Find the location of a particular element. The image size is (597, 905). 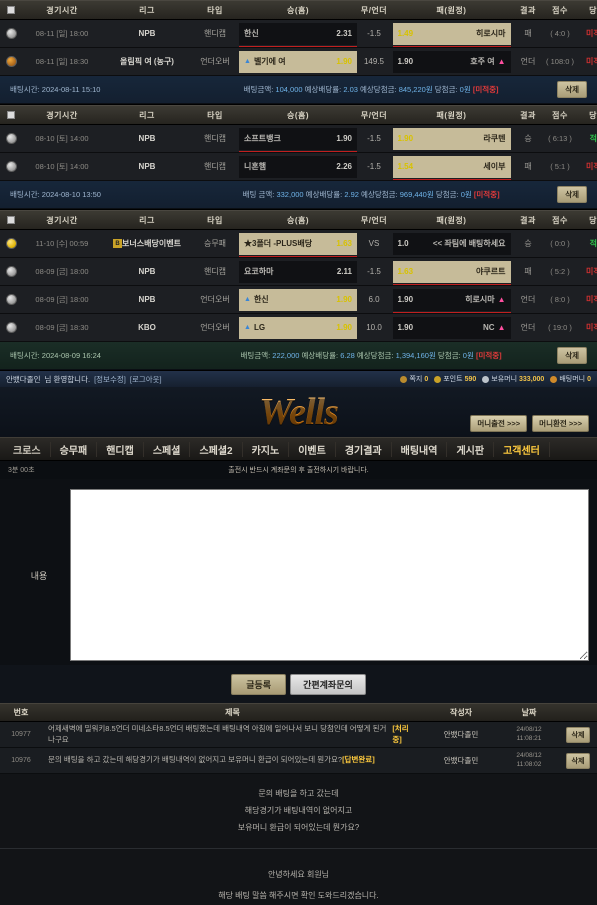

home-pick-cell: 니혼햄 2.26 is located at coordinates (298, 166).